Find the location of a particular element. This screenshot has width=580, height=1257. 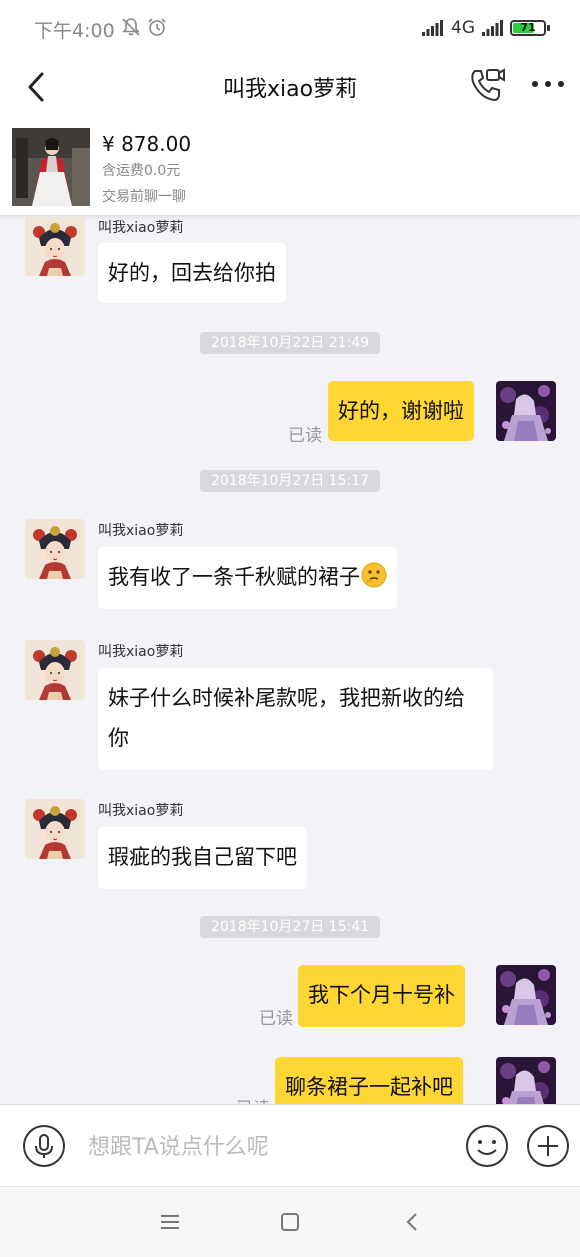

home-square-icon is located at coordinates (290, 1222).